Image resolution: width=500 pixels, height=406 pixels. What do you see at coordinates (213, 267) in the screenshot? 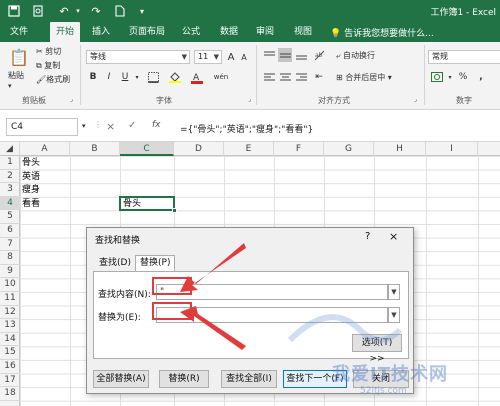
I see `annotation-arrow-find` at bounding box center [213, 267].